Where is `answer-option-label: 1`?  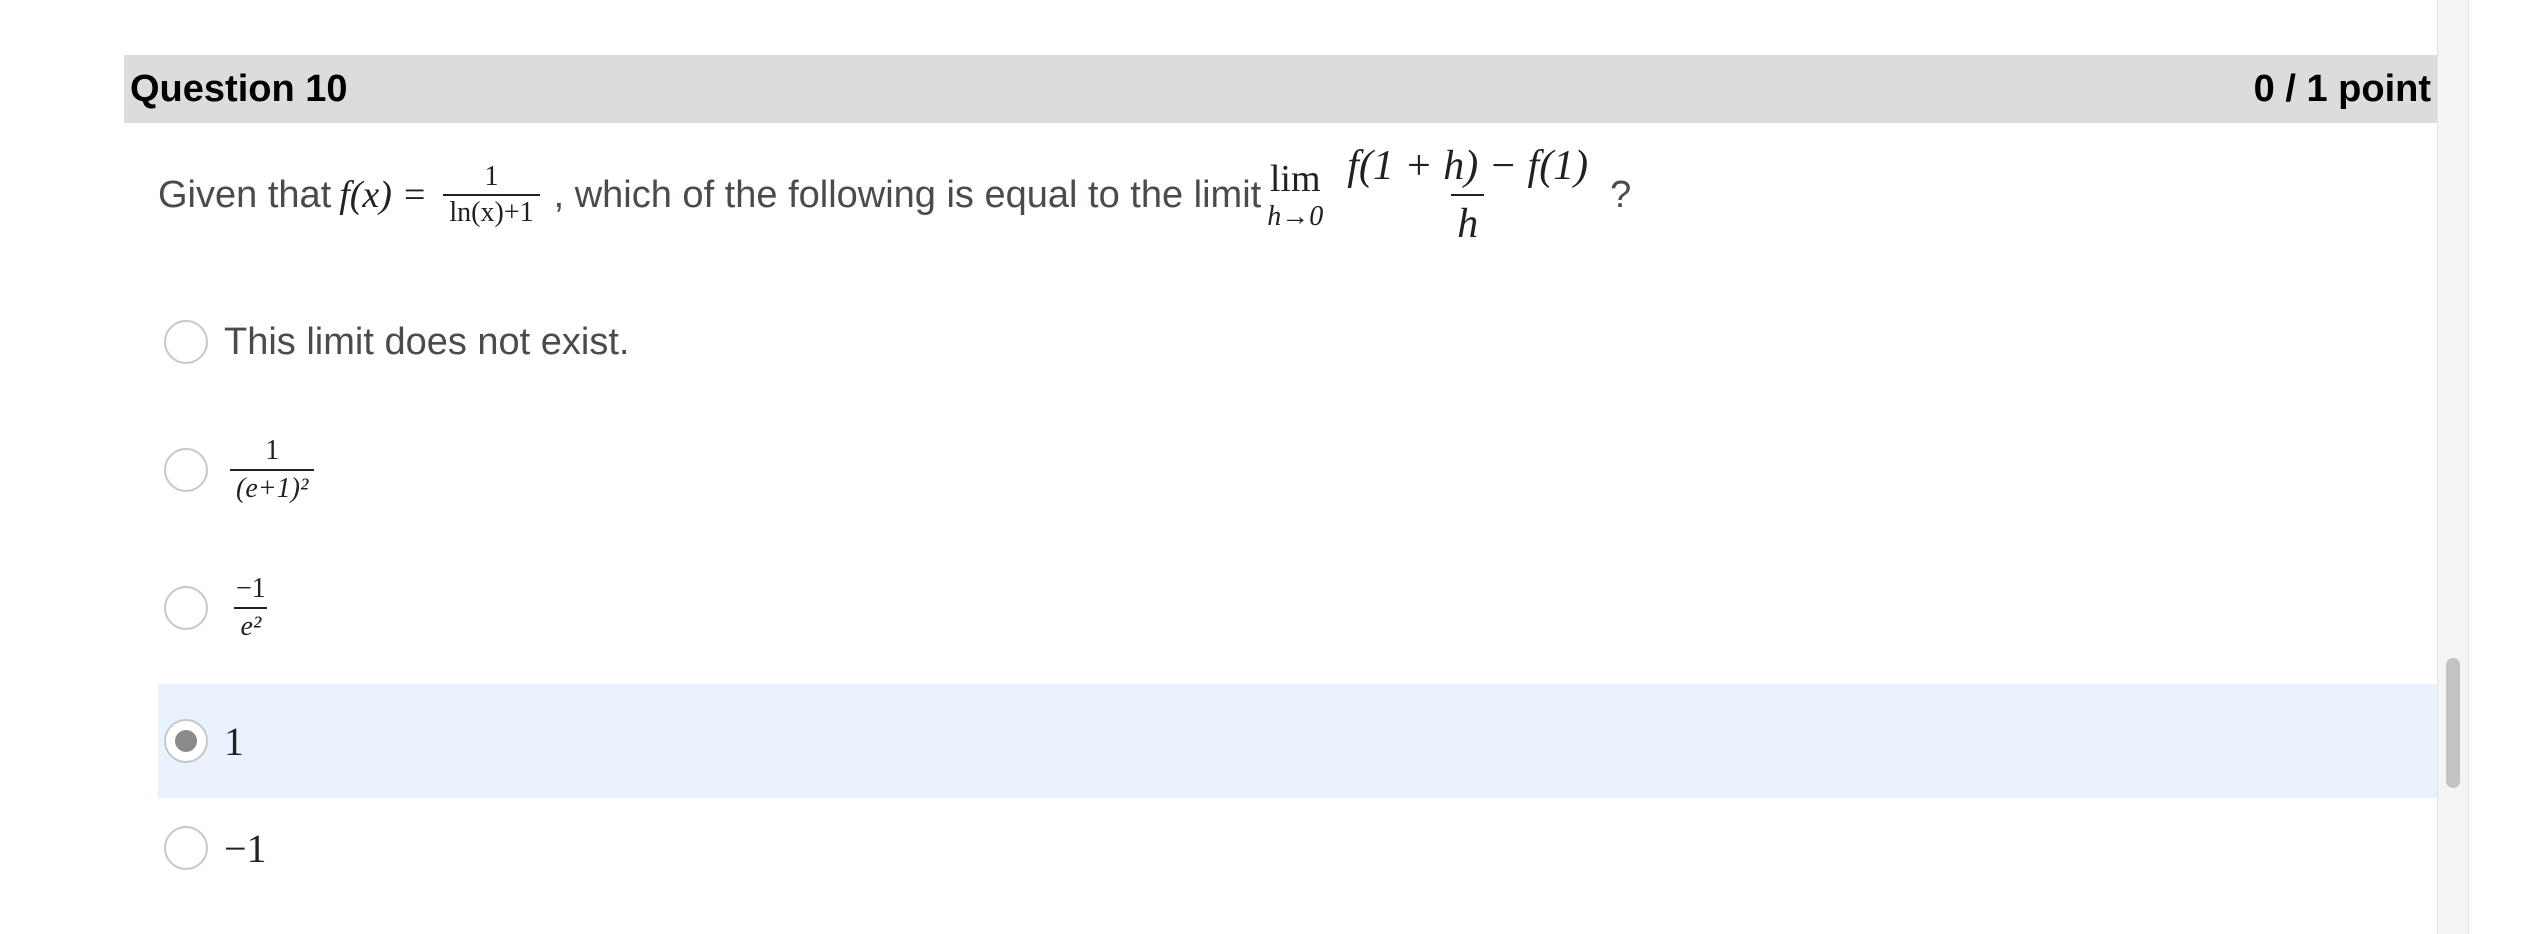
answer-option-label: 1 is located at coordinates (234, 741).